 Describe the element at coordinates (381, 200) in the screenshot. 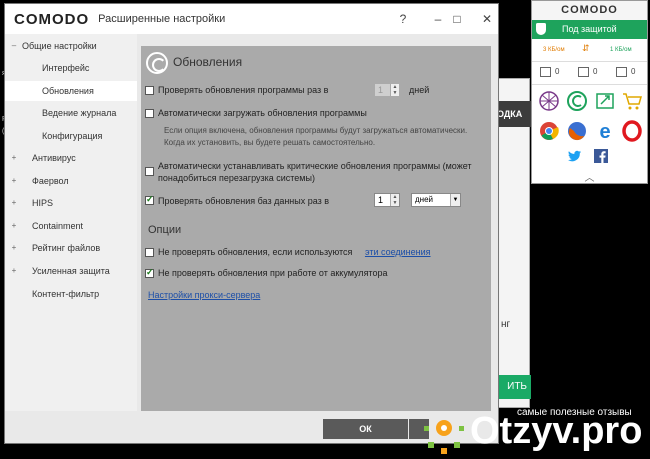

I see `db-interval-value: 1` at that location.